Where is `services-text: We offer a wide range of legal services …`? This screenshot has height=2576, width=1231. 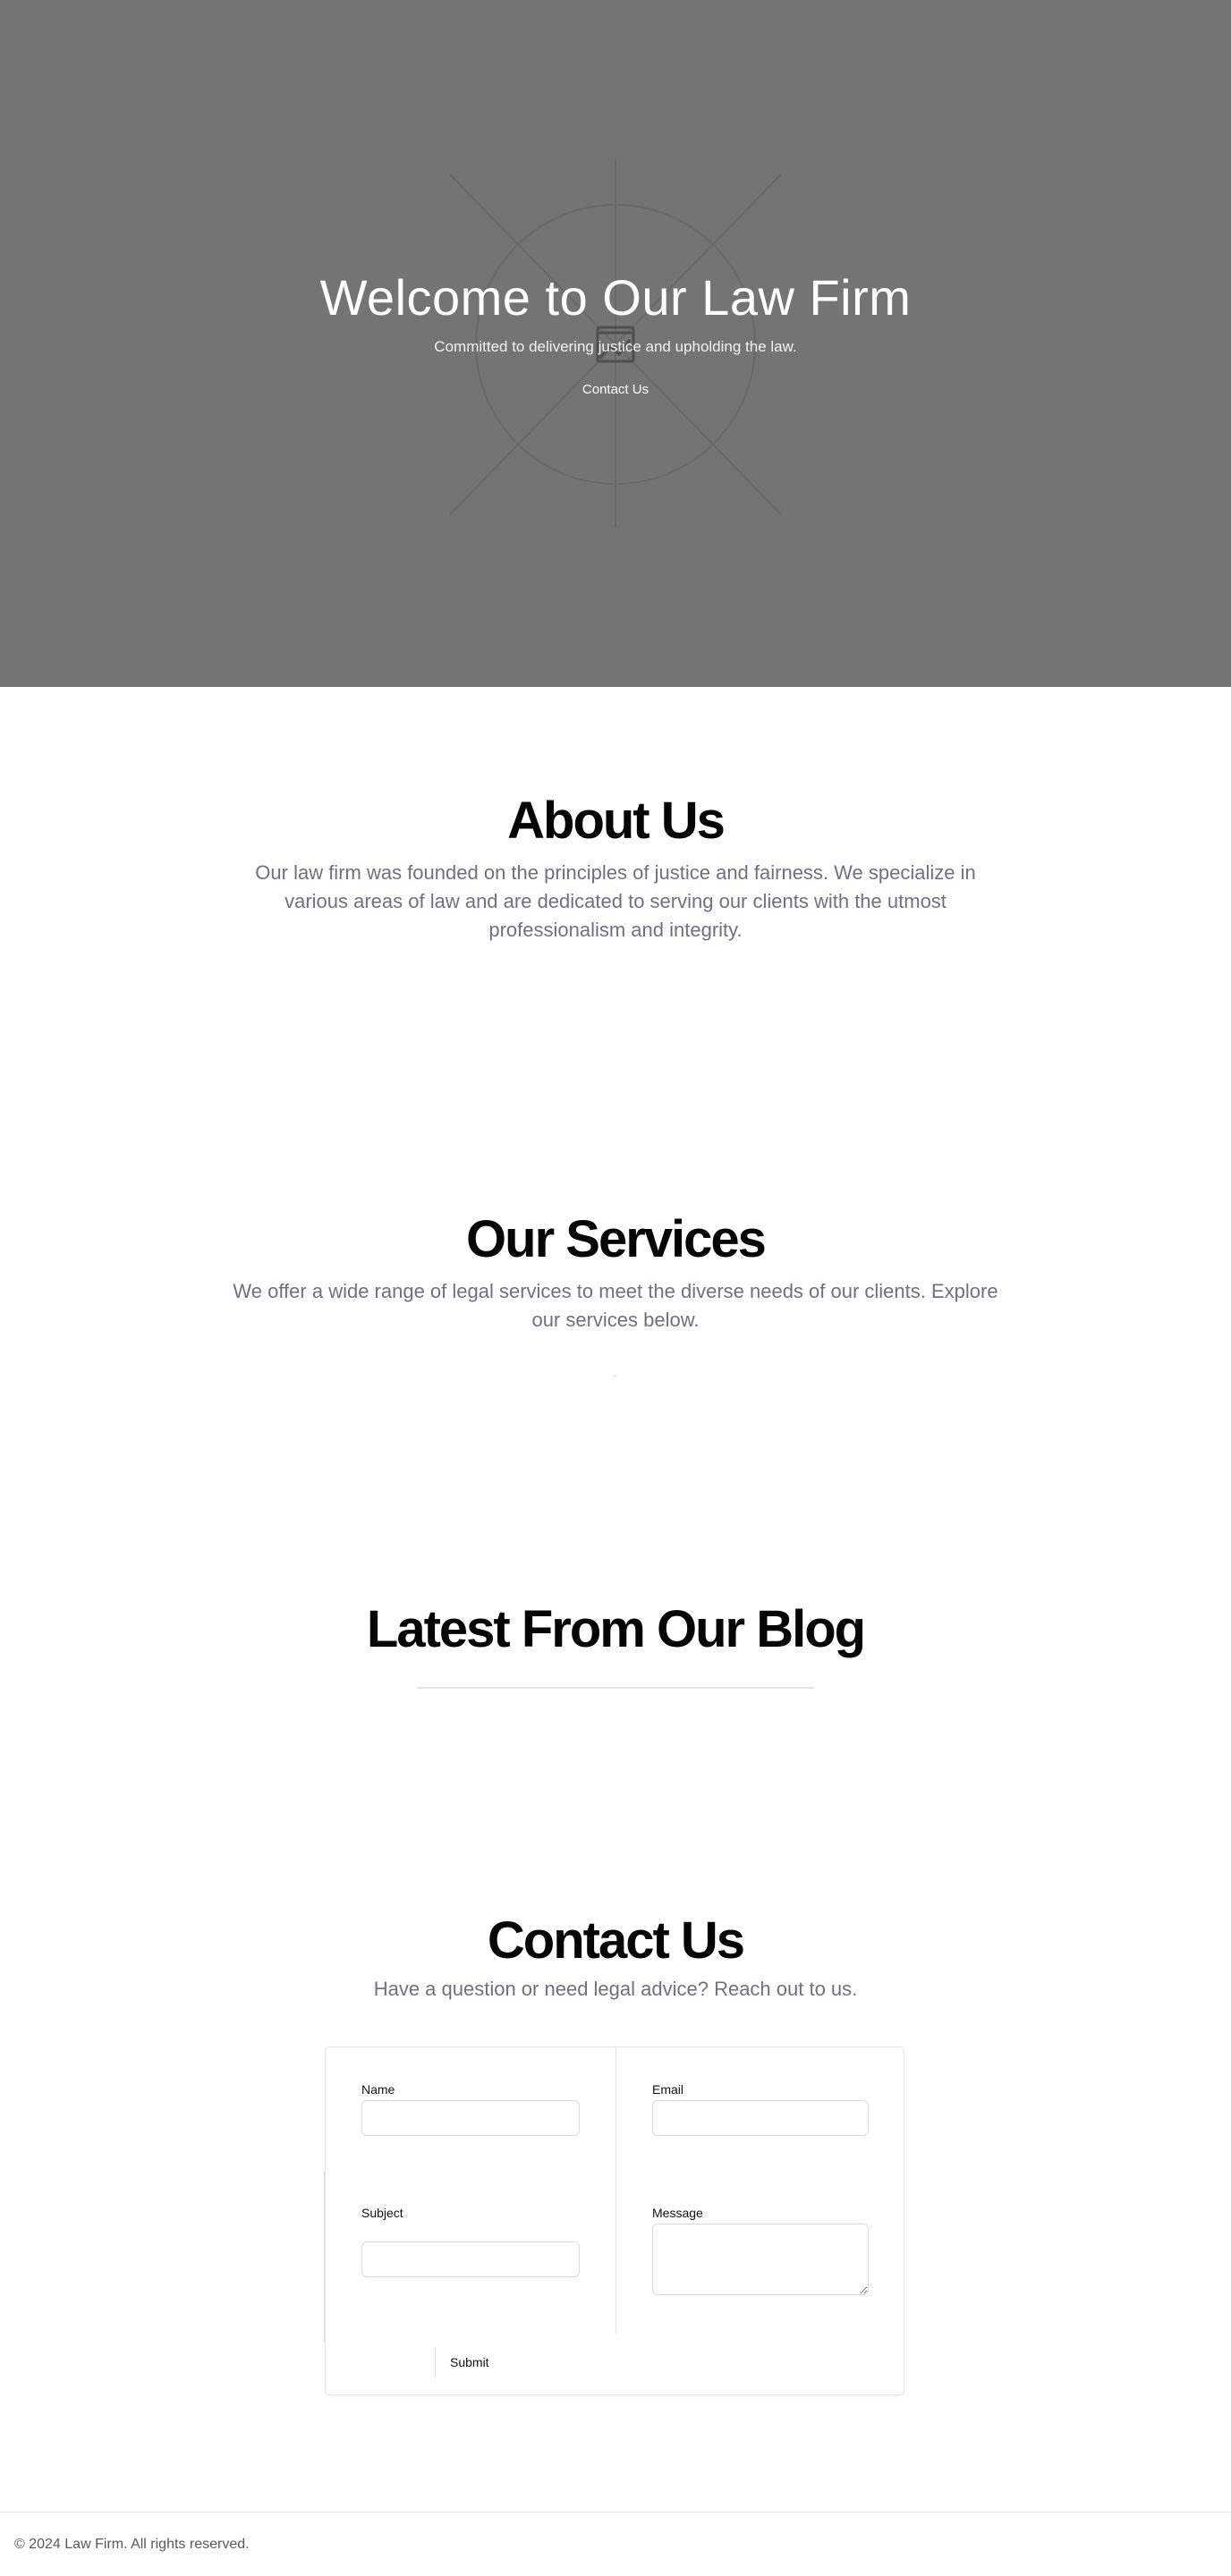 services-text: We offer a wide range of legal services … is located at coordinates (615, 1305).